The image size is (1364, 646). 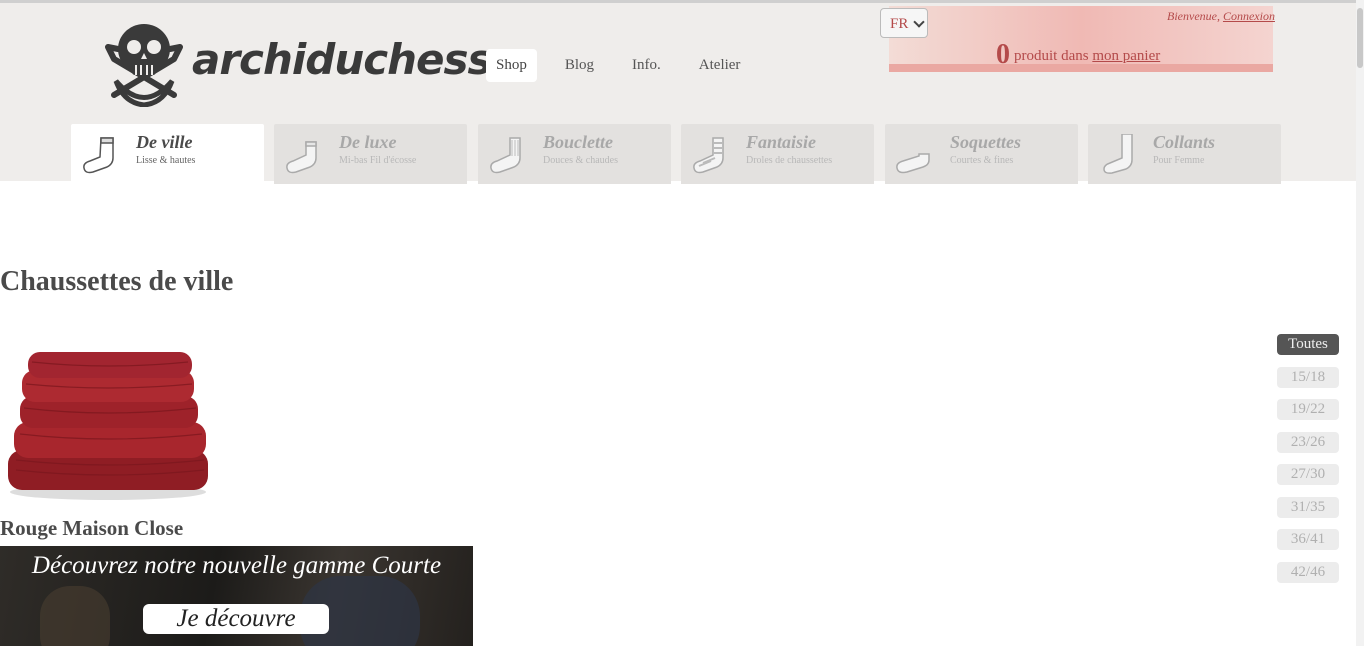 What do you see at coordinates (986, 142) in the screenshot?
I see `category-title: Soquettes` at bounding box center [986, 142].